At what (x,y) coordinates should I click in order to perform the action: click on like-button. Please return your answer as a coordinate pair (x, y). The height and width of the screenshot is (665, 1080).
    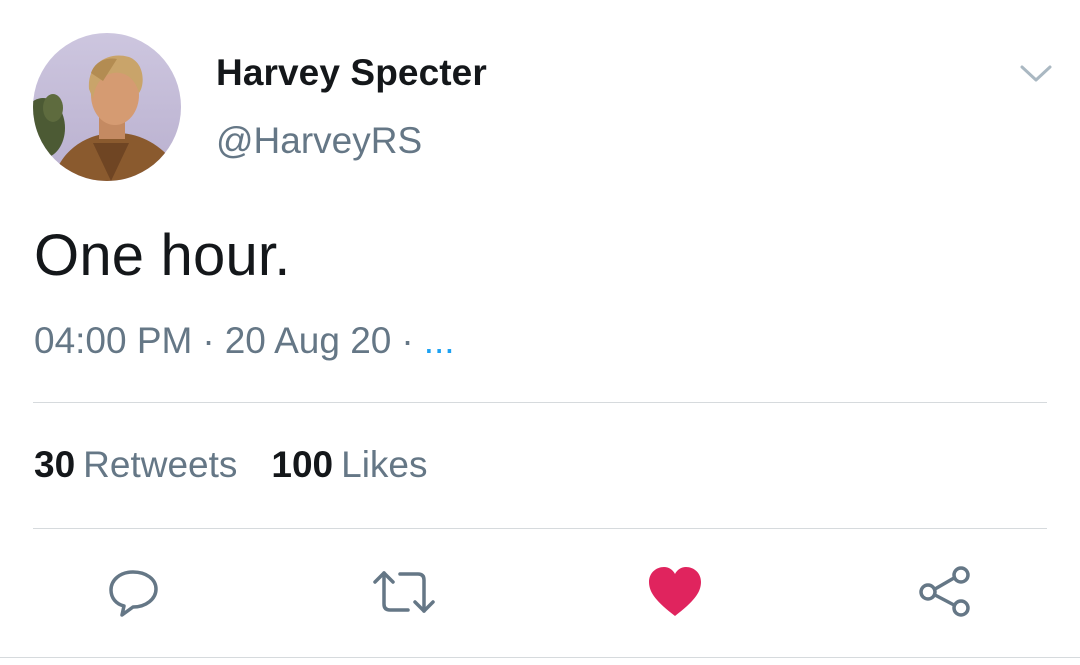
    Looking at the image, I should click on (675, 592).